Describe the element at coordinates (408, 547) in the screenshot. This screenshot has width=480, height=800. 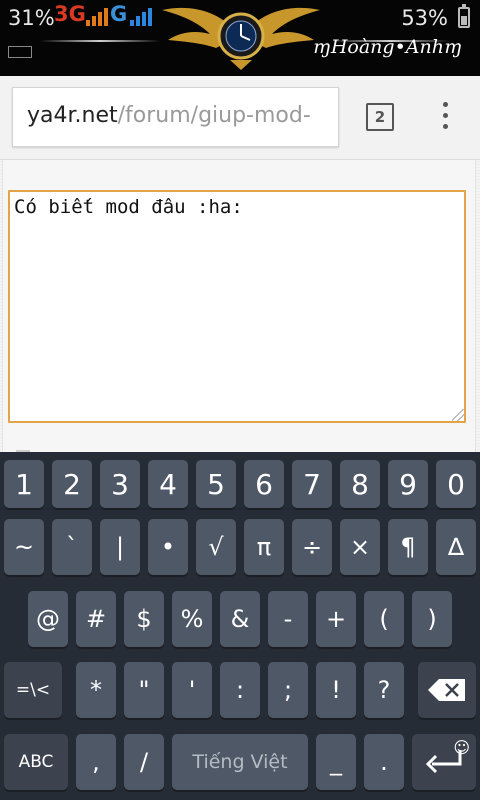
I see `key-pilcrow: ¶` at that location.